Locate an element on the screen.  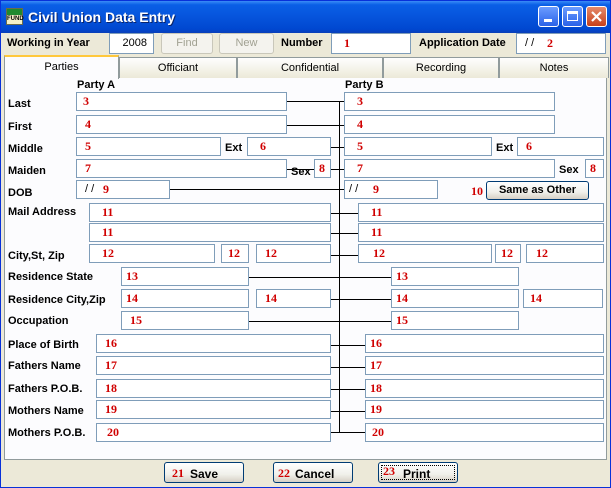
close-button is located at coordinates (596, 16).